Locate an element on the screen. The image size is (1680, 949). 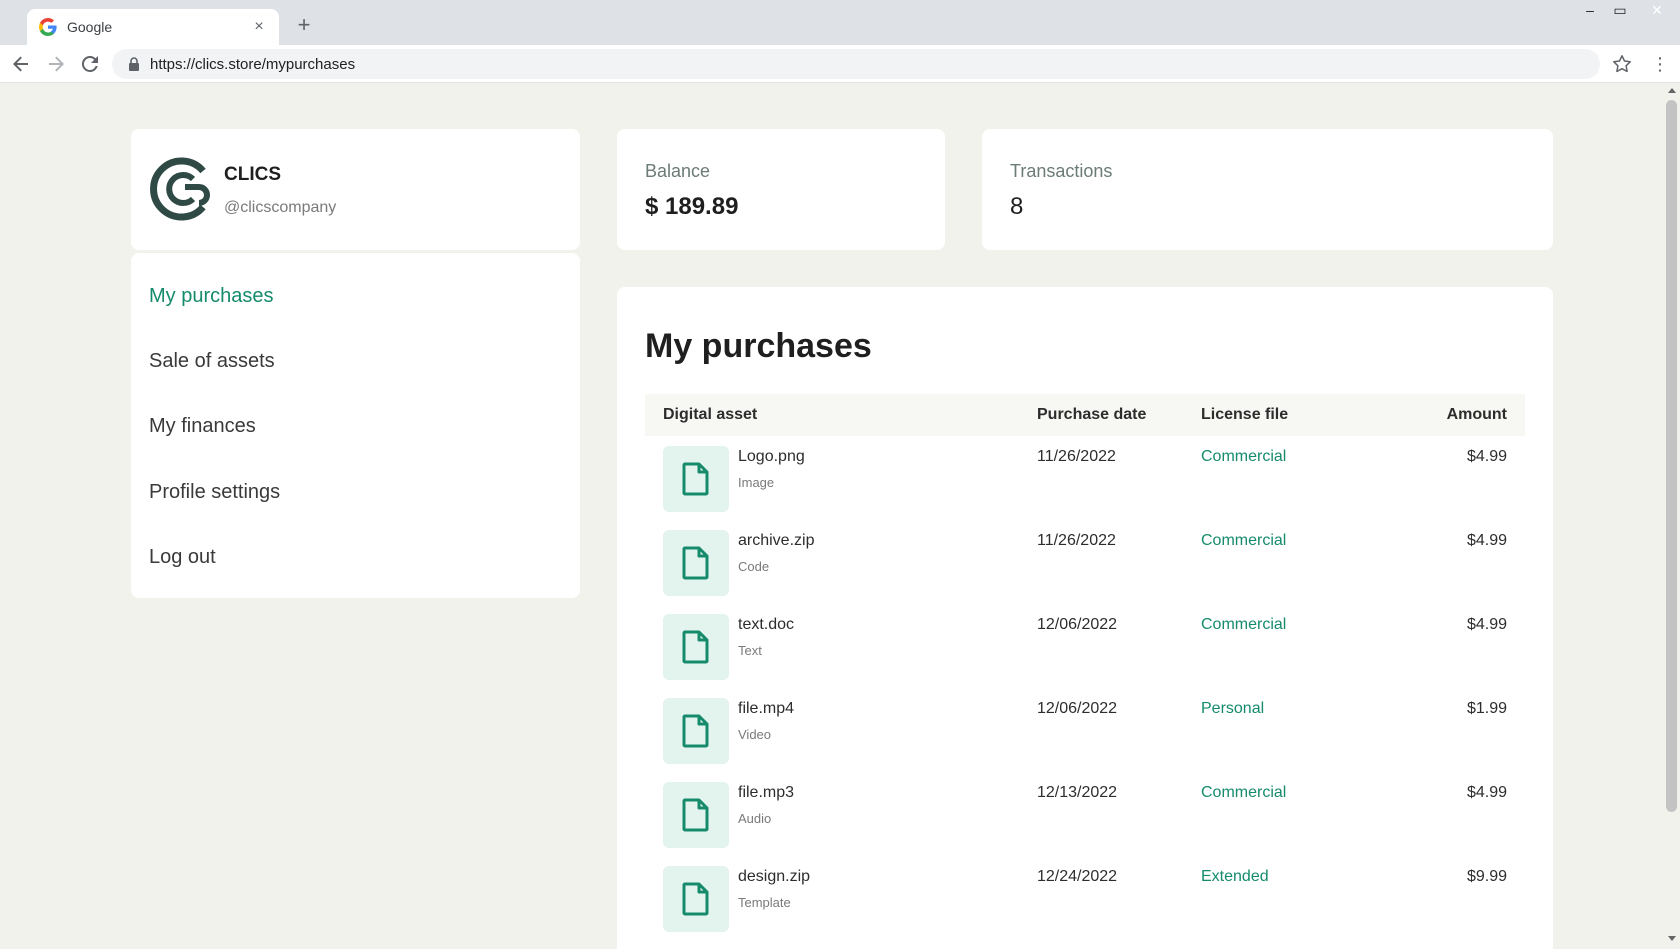
close-tab-icon: × is located at coordinates (259, 27).